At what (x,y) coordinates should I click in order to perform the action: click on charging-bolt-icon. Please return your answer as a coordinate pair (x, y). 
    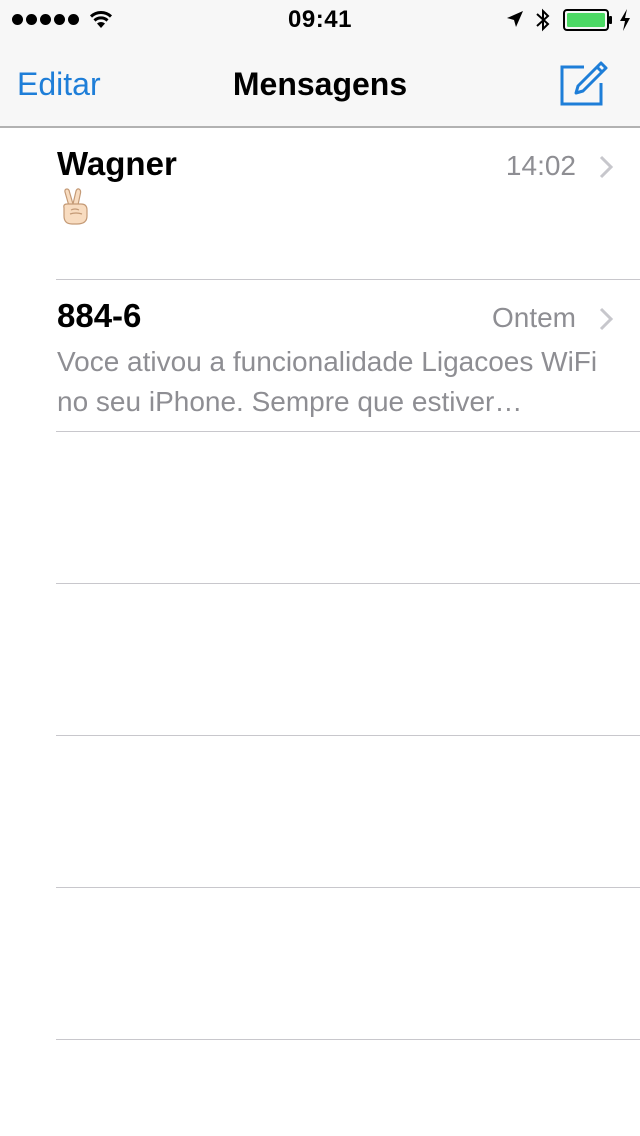
    Looking at the image, I should click on (625, 20).